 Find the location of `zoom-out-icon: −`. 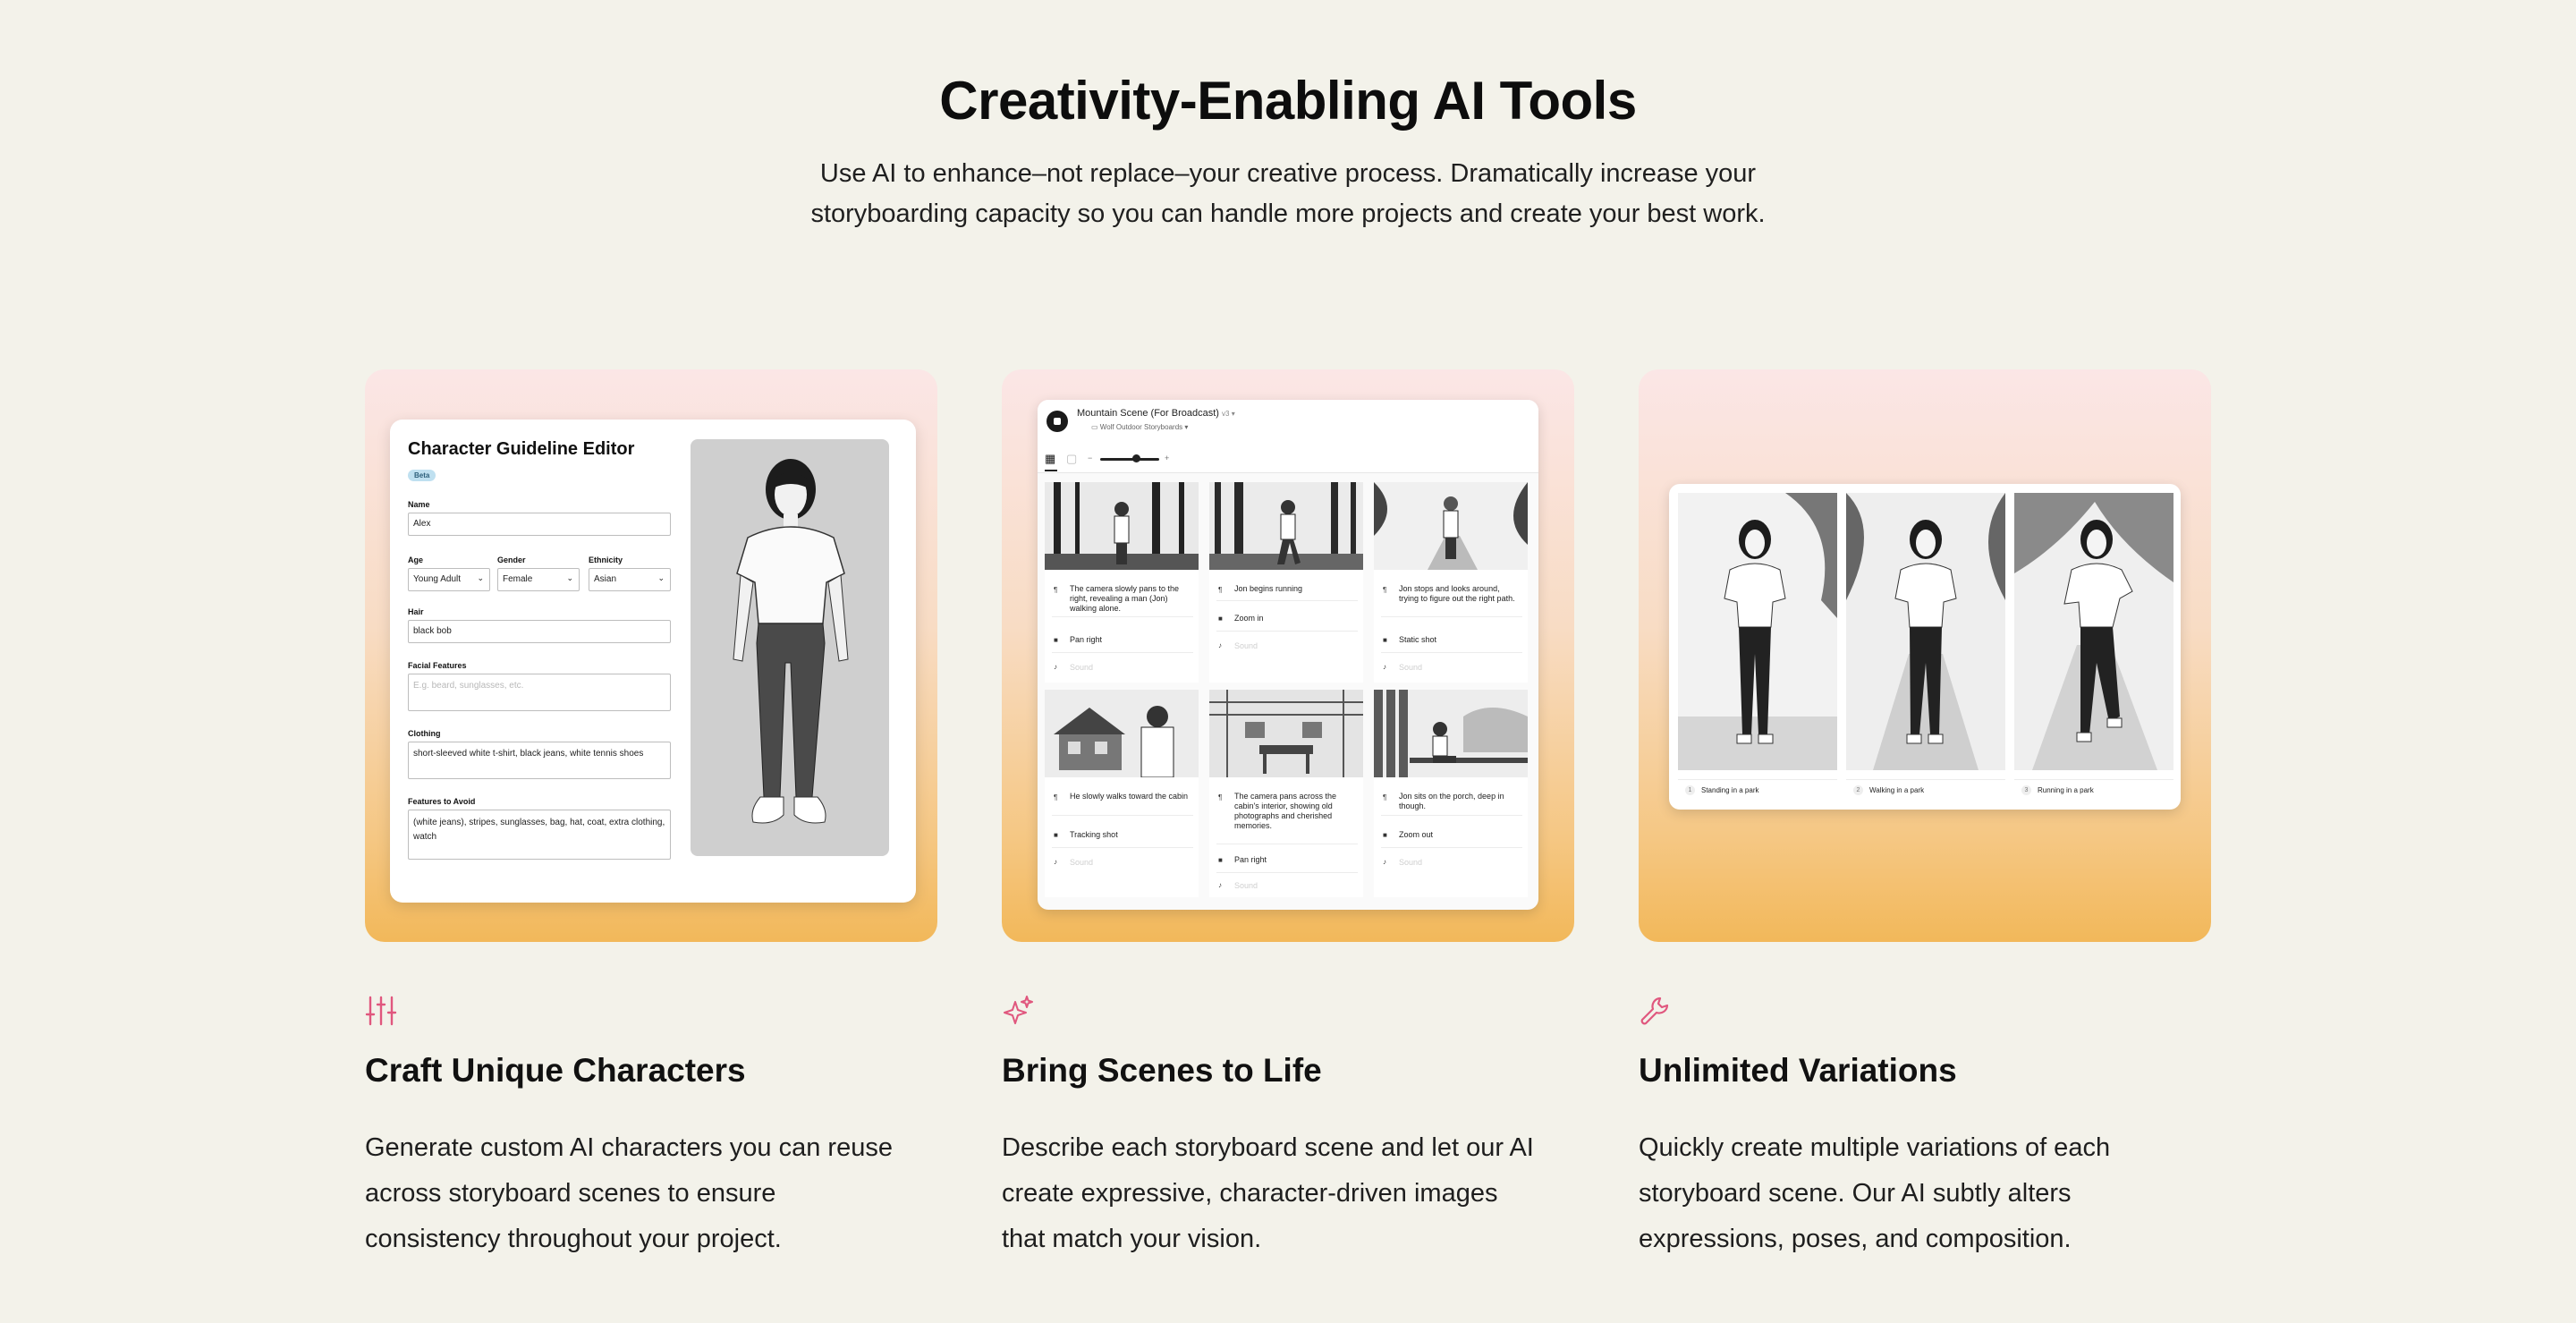

zoom-out-icon: − is located at coordinates (1090, 458).